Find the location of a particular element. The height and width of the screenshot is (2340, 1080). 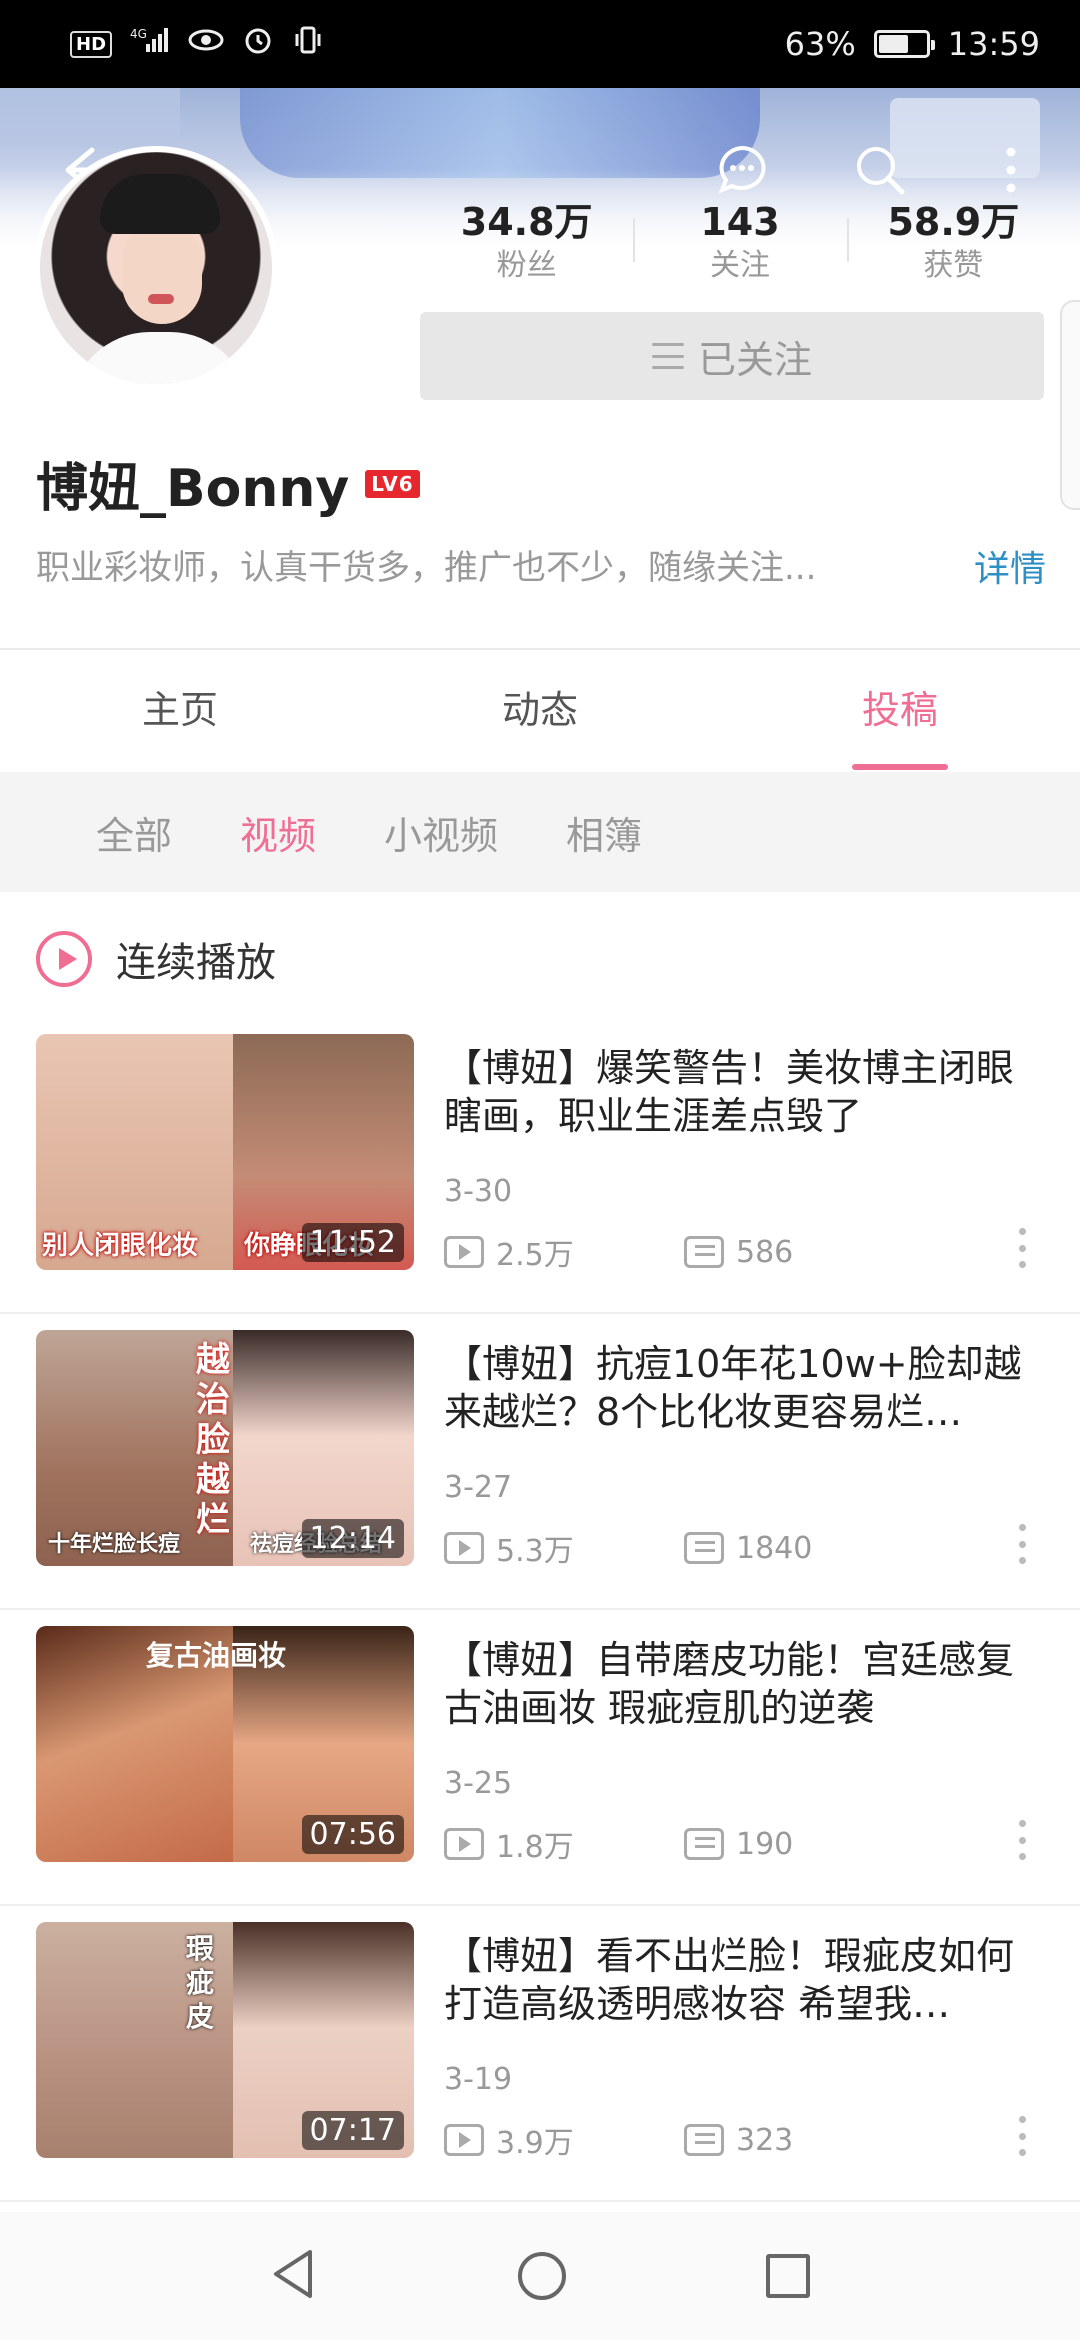

stat-label: 关注 is located at coordinates (739, 265).